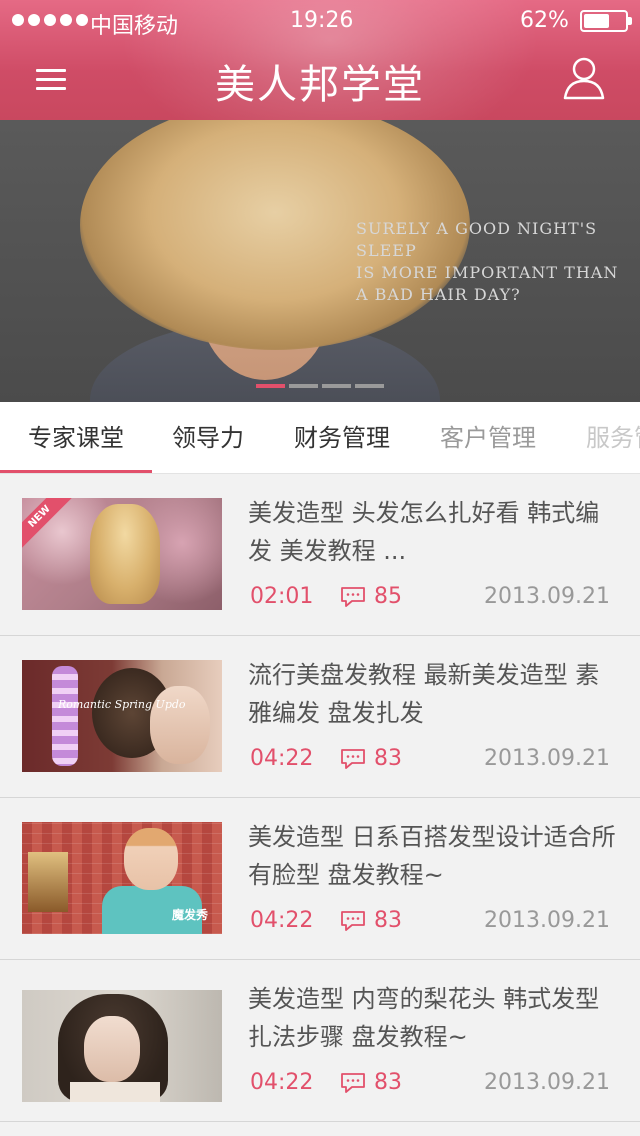  I want to click on tab-service: 服务管, so click(613, 437).